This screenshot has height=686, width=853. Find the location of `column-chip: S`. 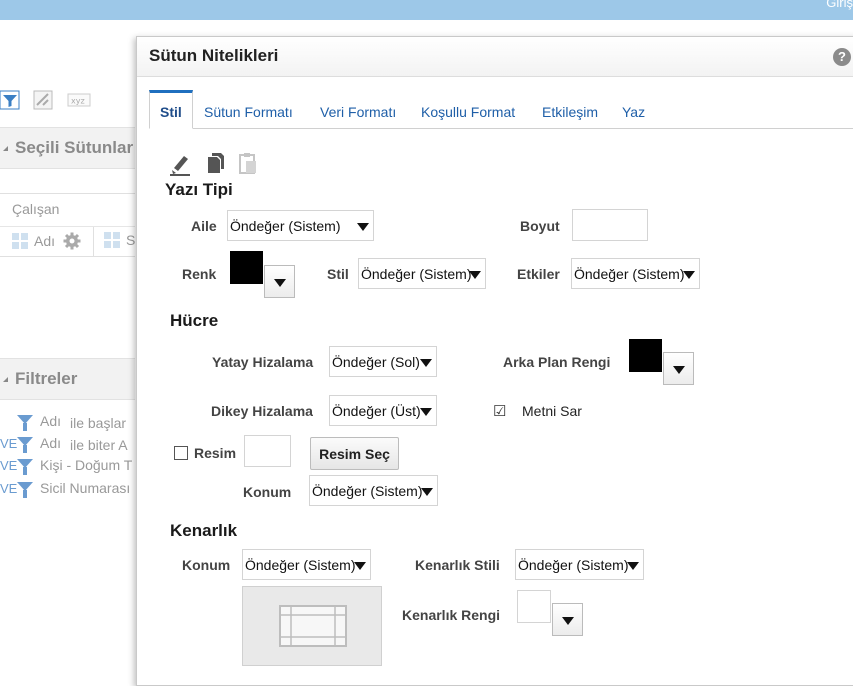

column-chip: S is located at coordinates (119, 240).